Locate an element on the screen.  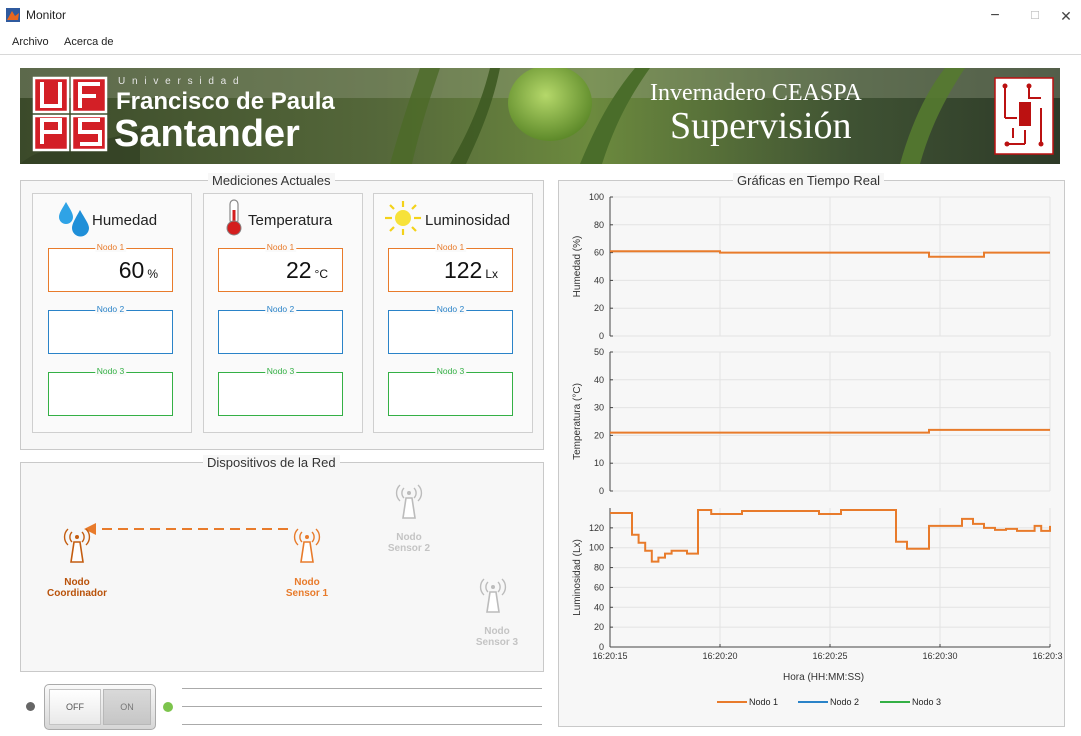
off-indicator-led is located at coordinates (30, 706).